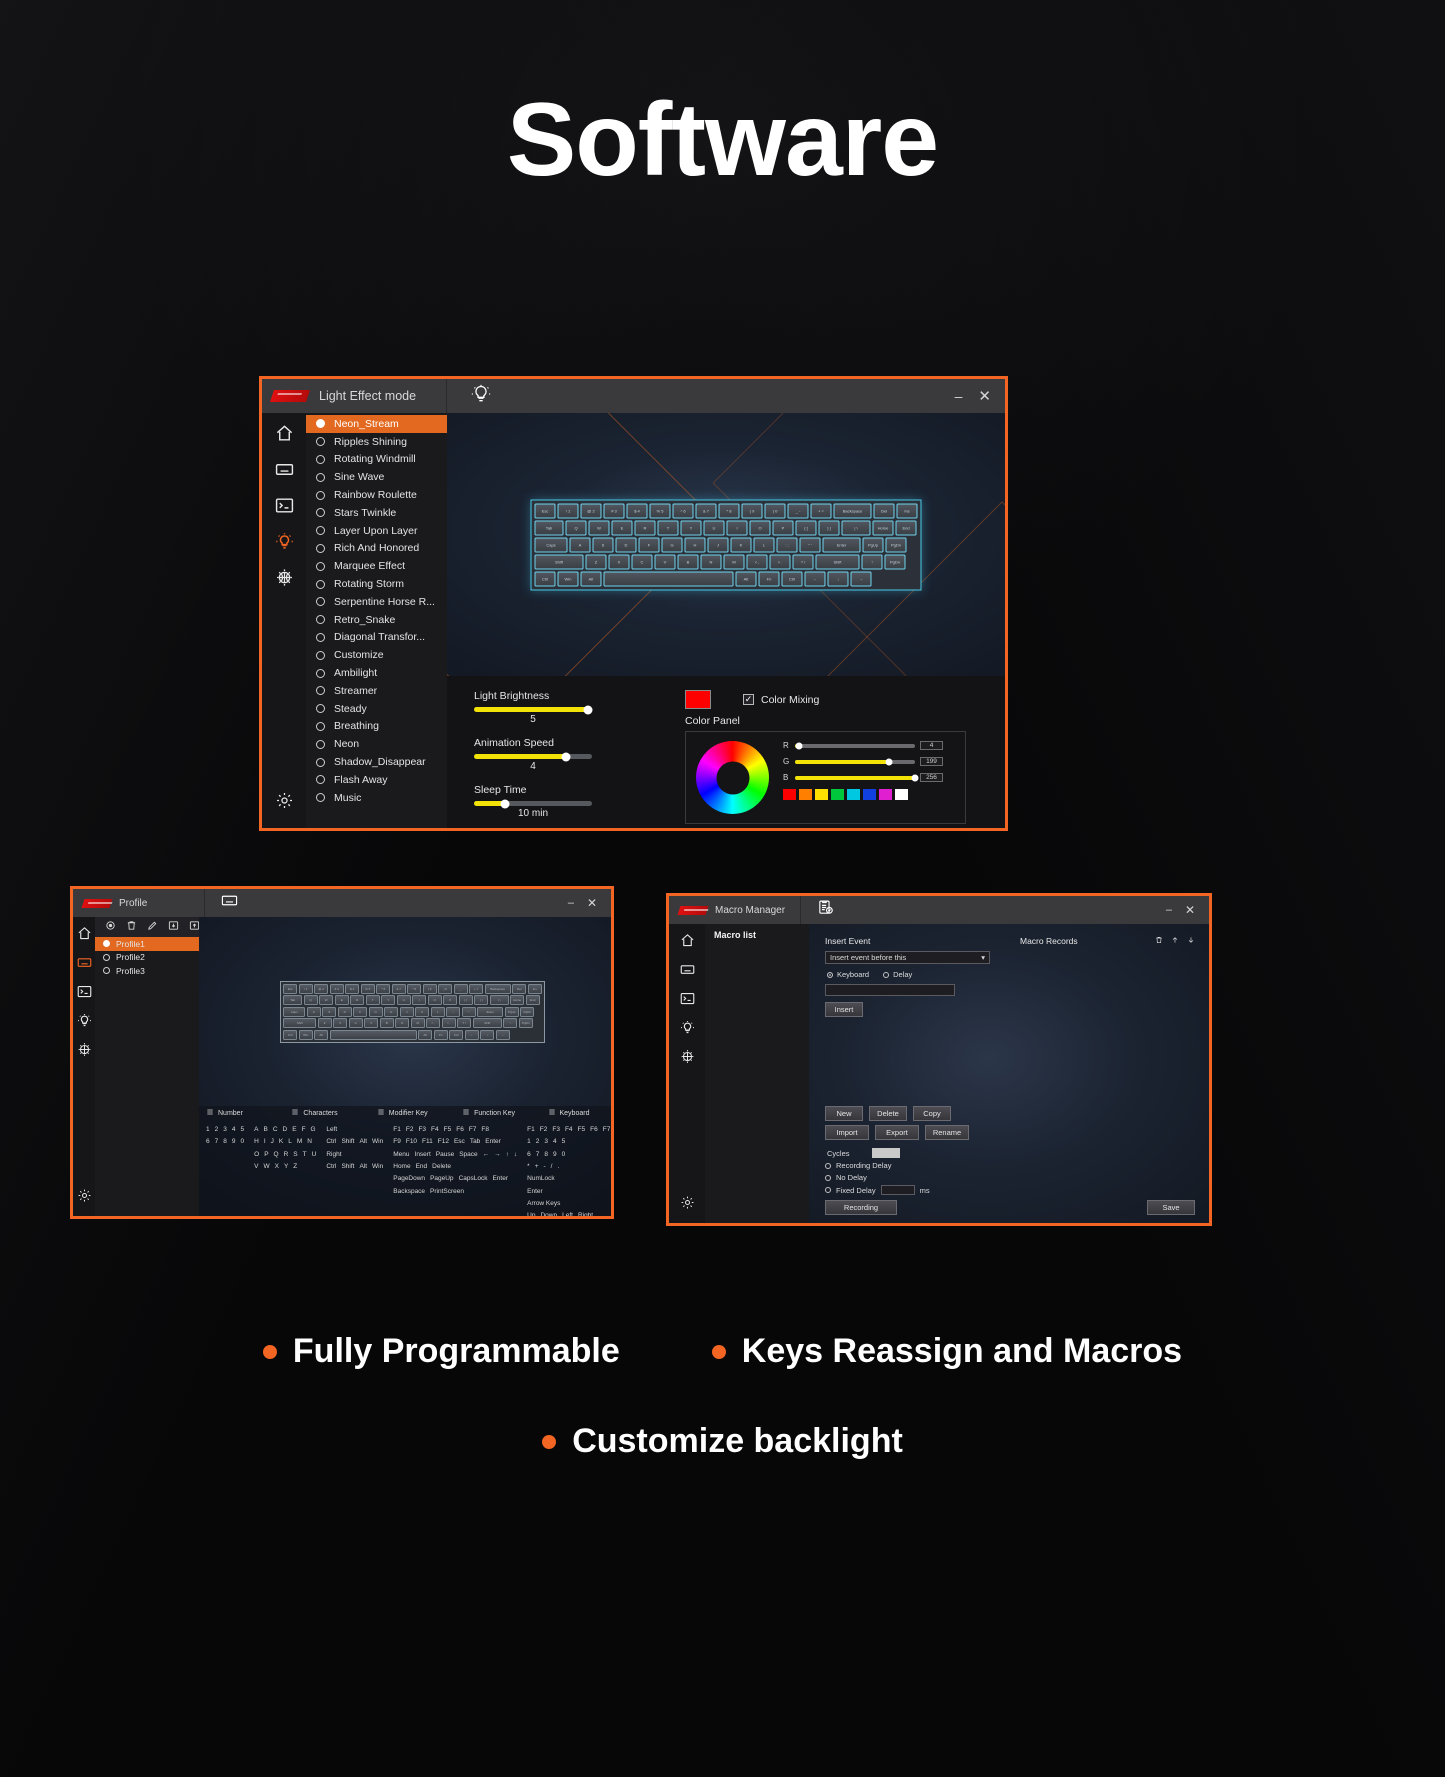  I want to click on color-presets, so click(869, 794).